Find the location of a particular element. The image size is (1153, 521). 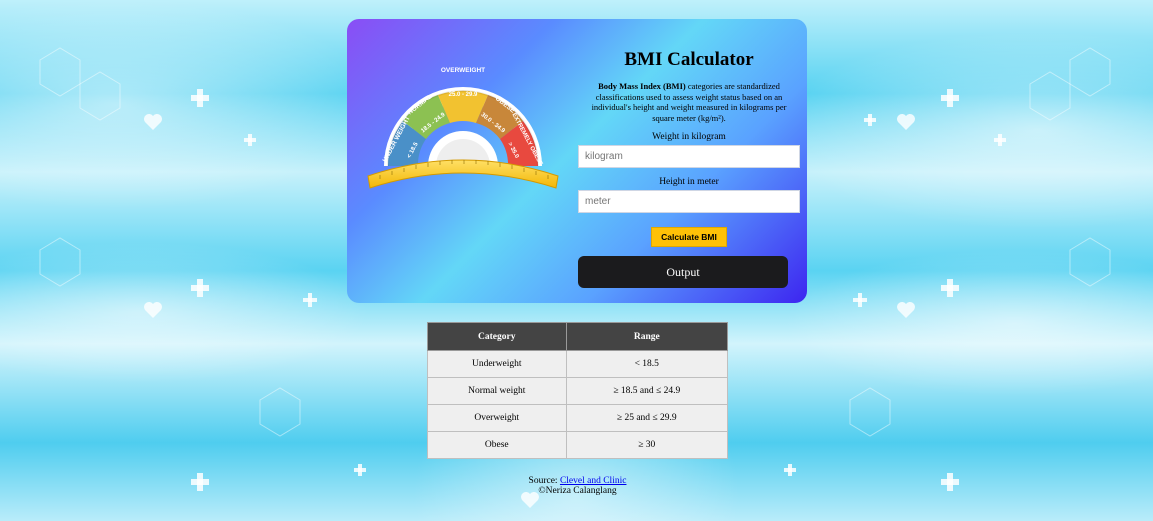

calculate-bmi-button: Calculate BMI is located at coordinates (689, 237).